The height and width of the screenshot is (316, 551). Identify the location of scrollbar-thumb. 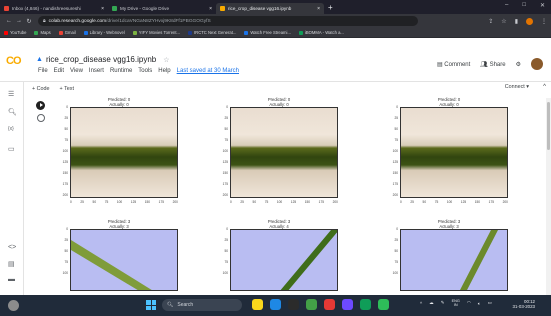
(548, 126).